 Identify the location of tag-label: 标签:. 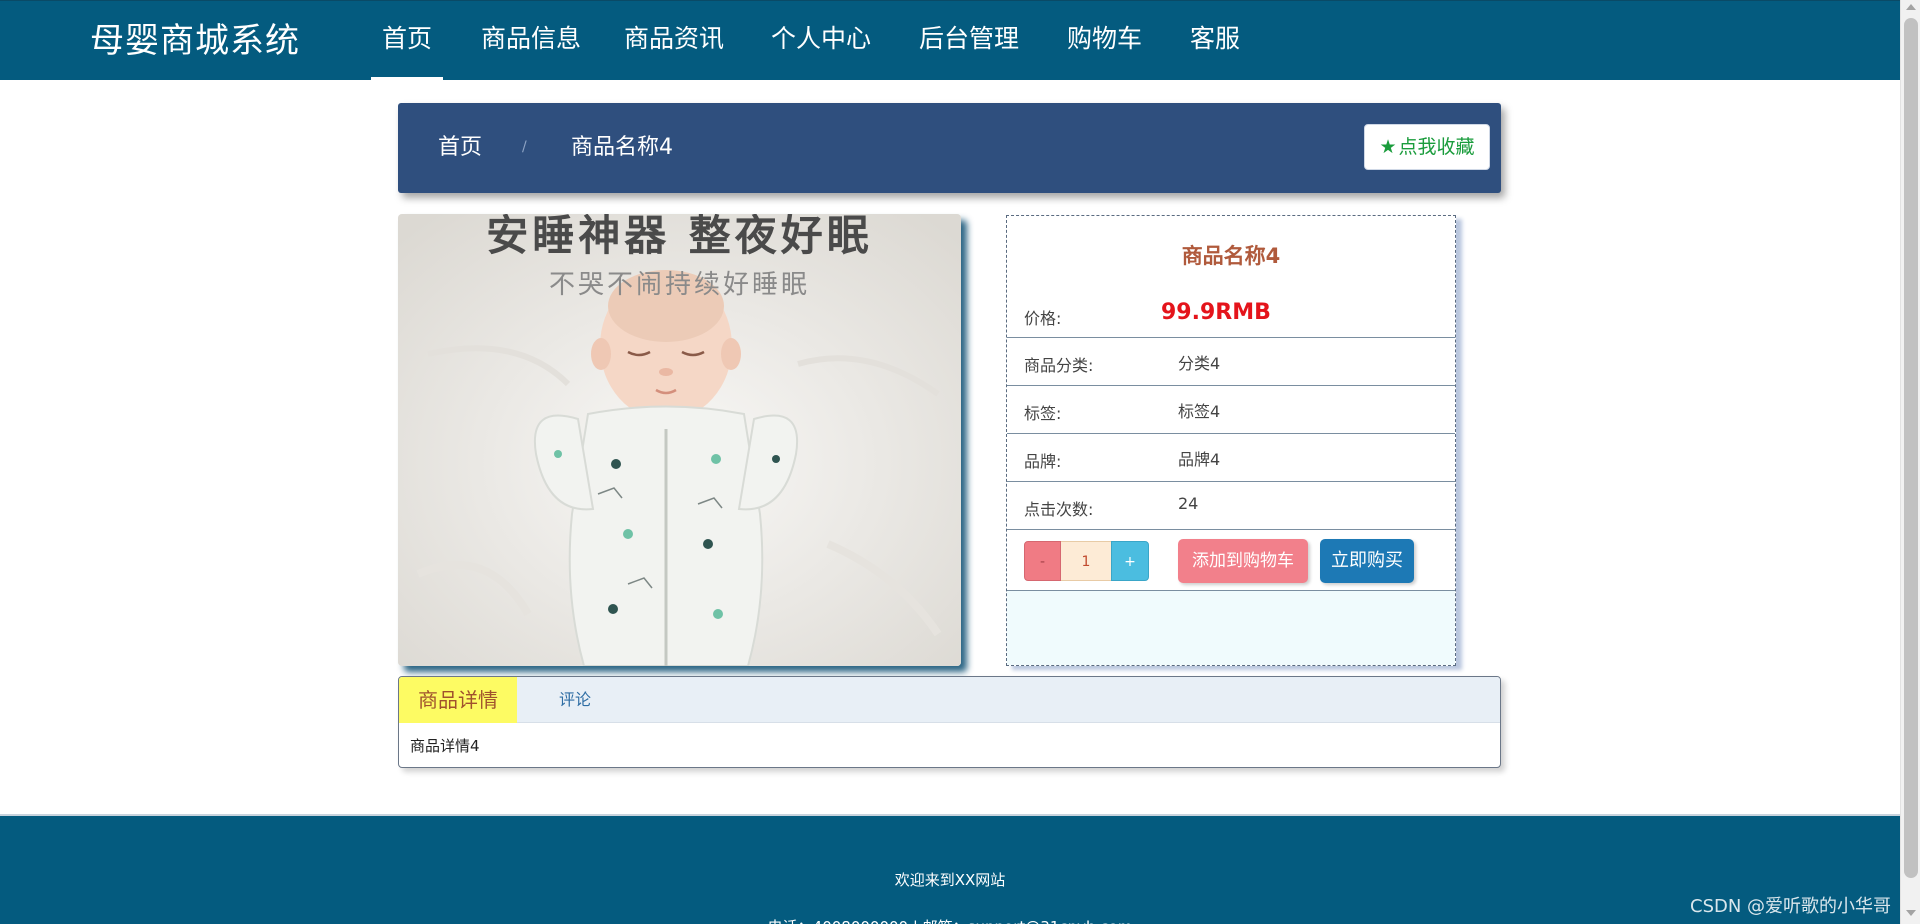
(1043, 413).